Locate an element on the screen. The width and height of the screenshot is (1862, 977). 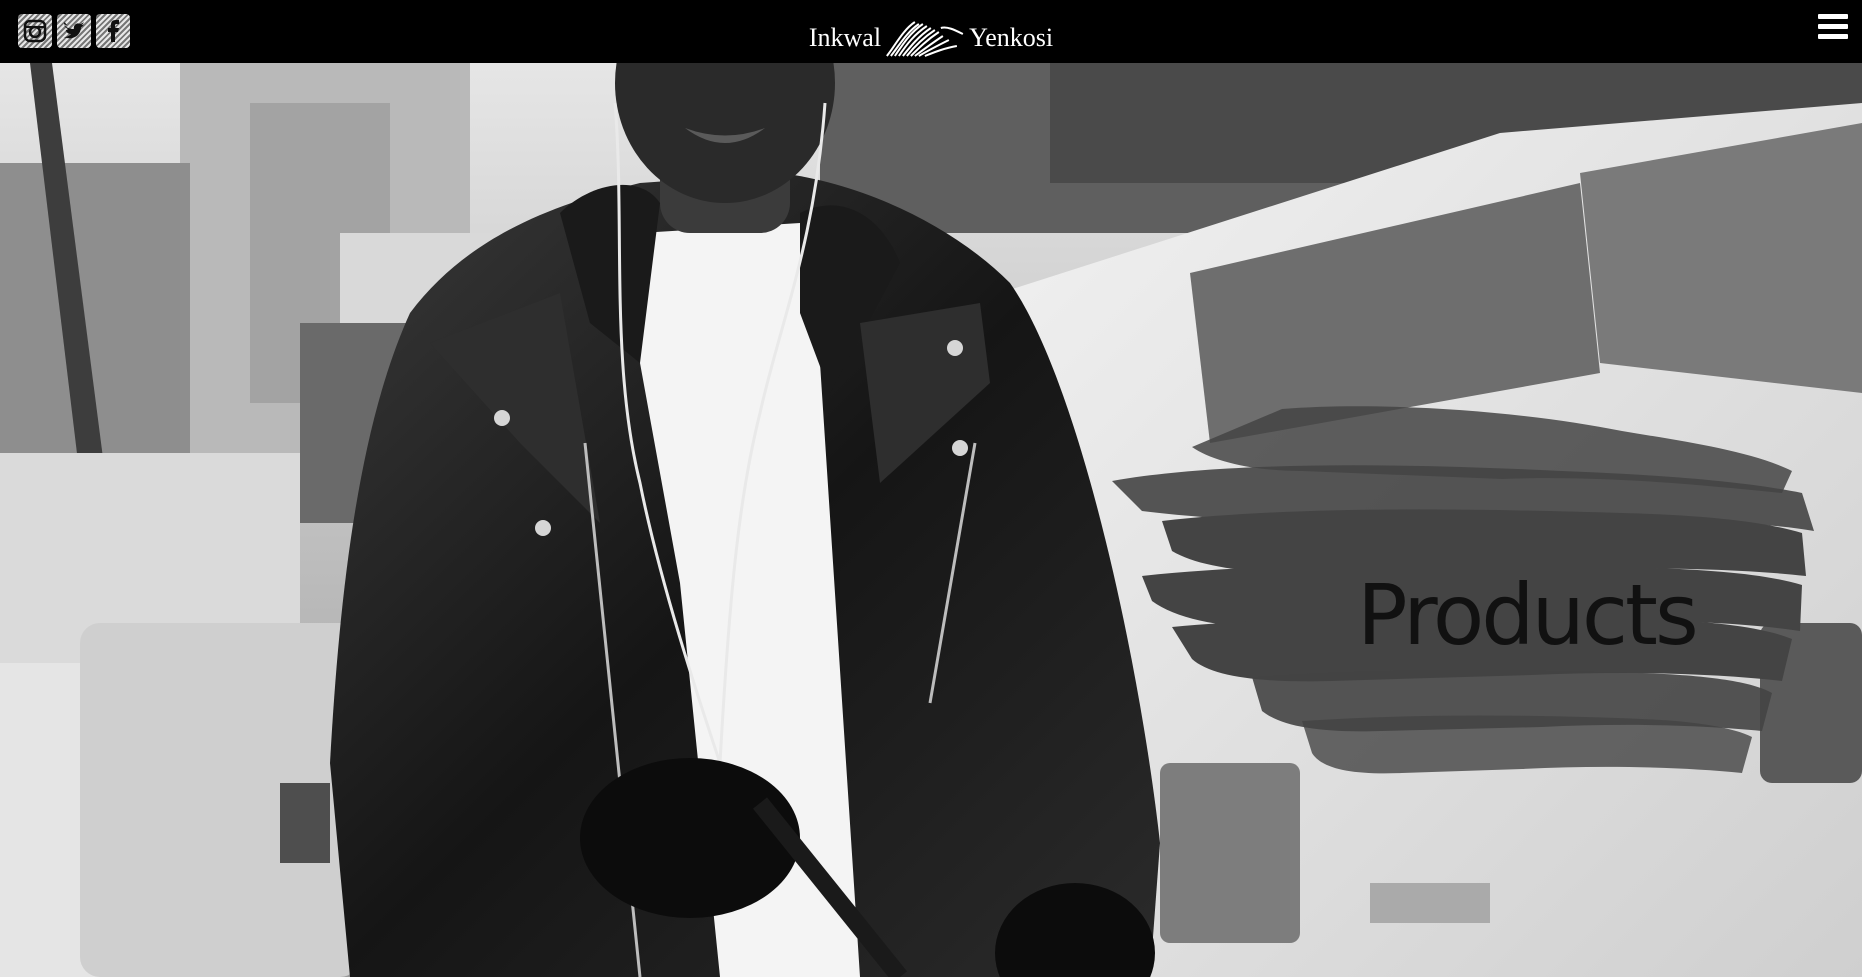
brand-logo: Inkwal Yenkosi is located at coordinates (931, 38).